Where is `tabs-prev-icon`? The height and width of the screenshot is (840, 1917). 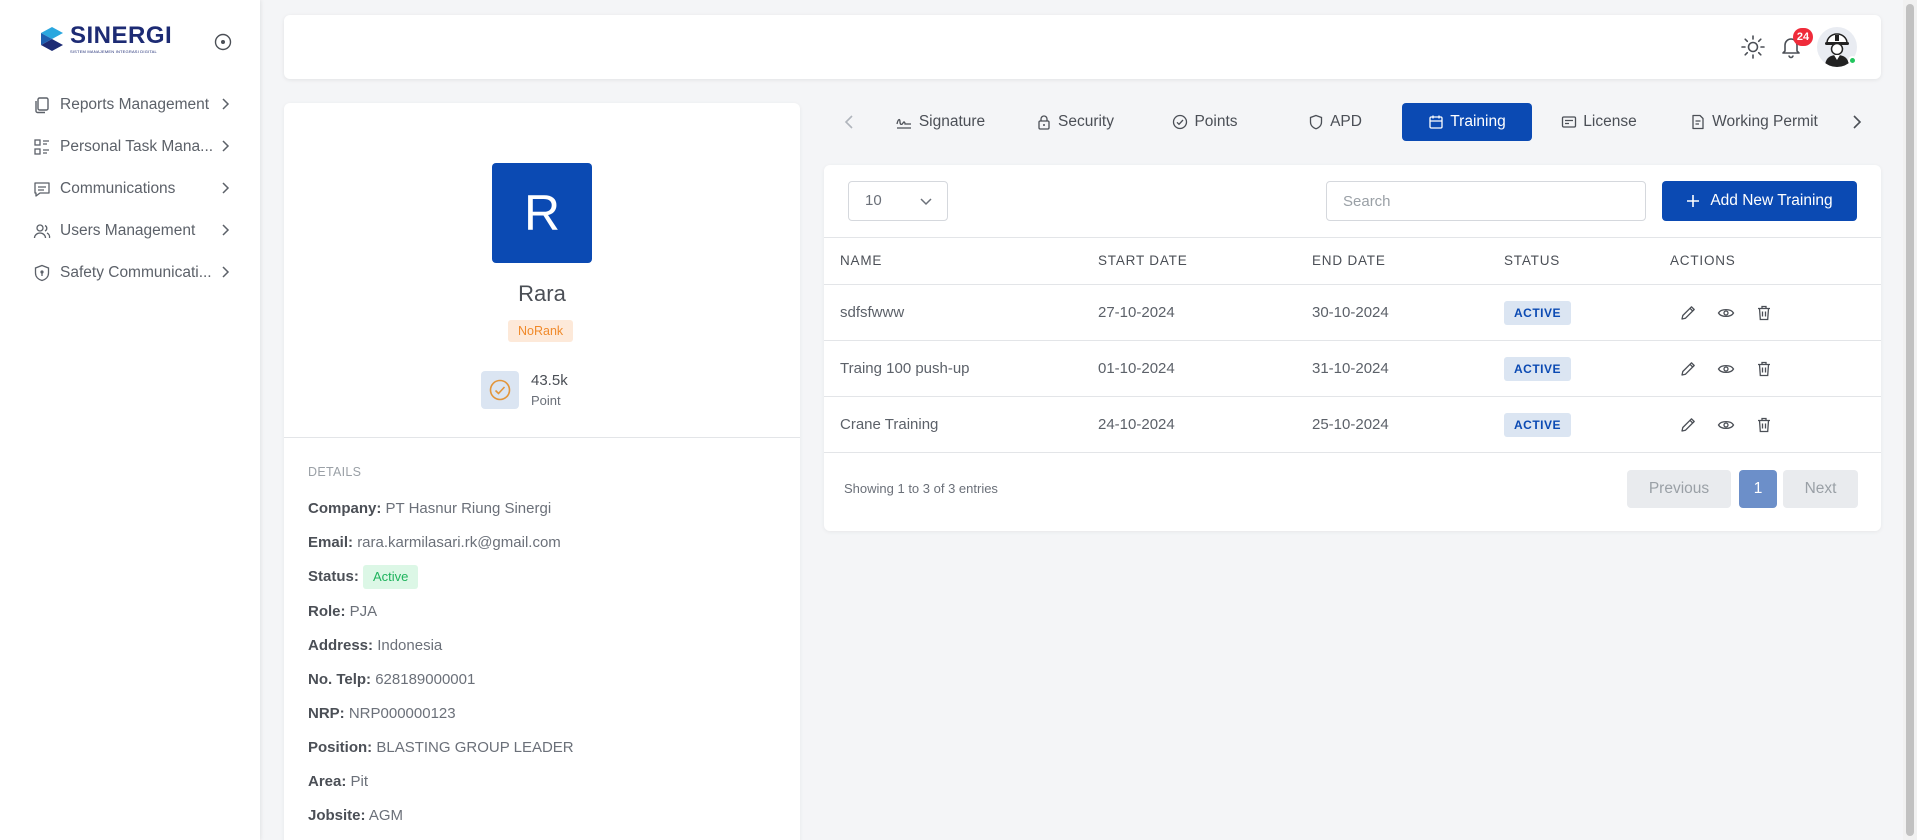
tabs-prev-icon is located at coordinates (850, 122).